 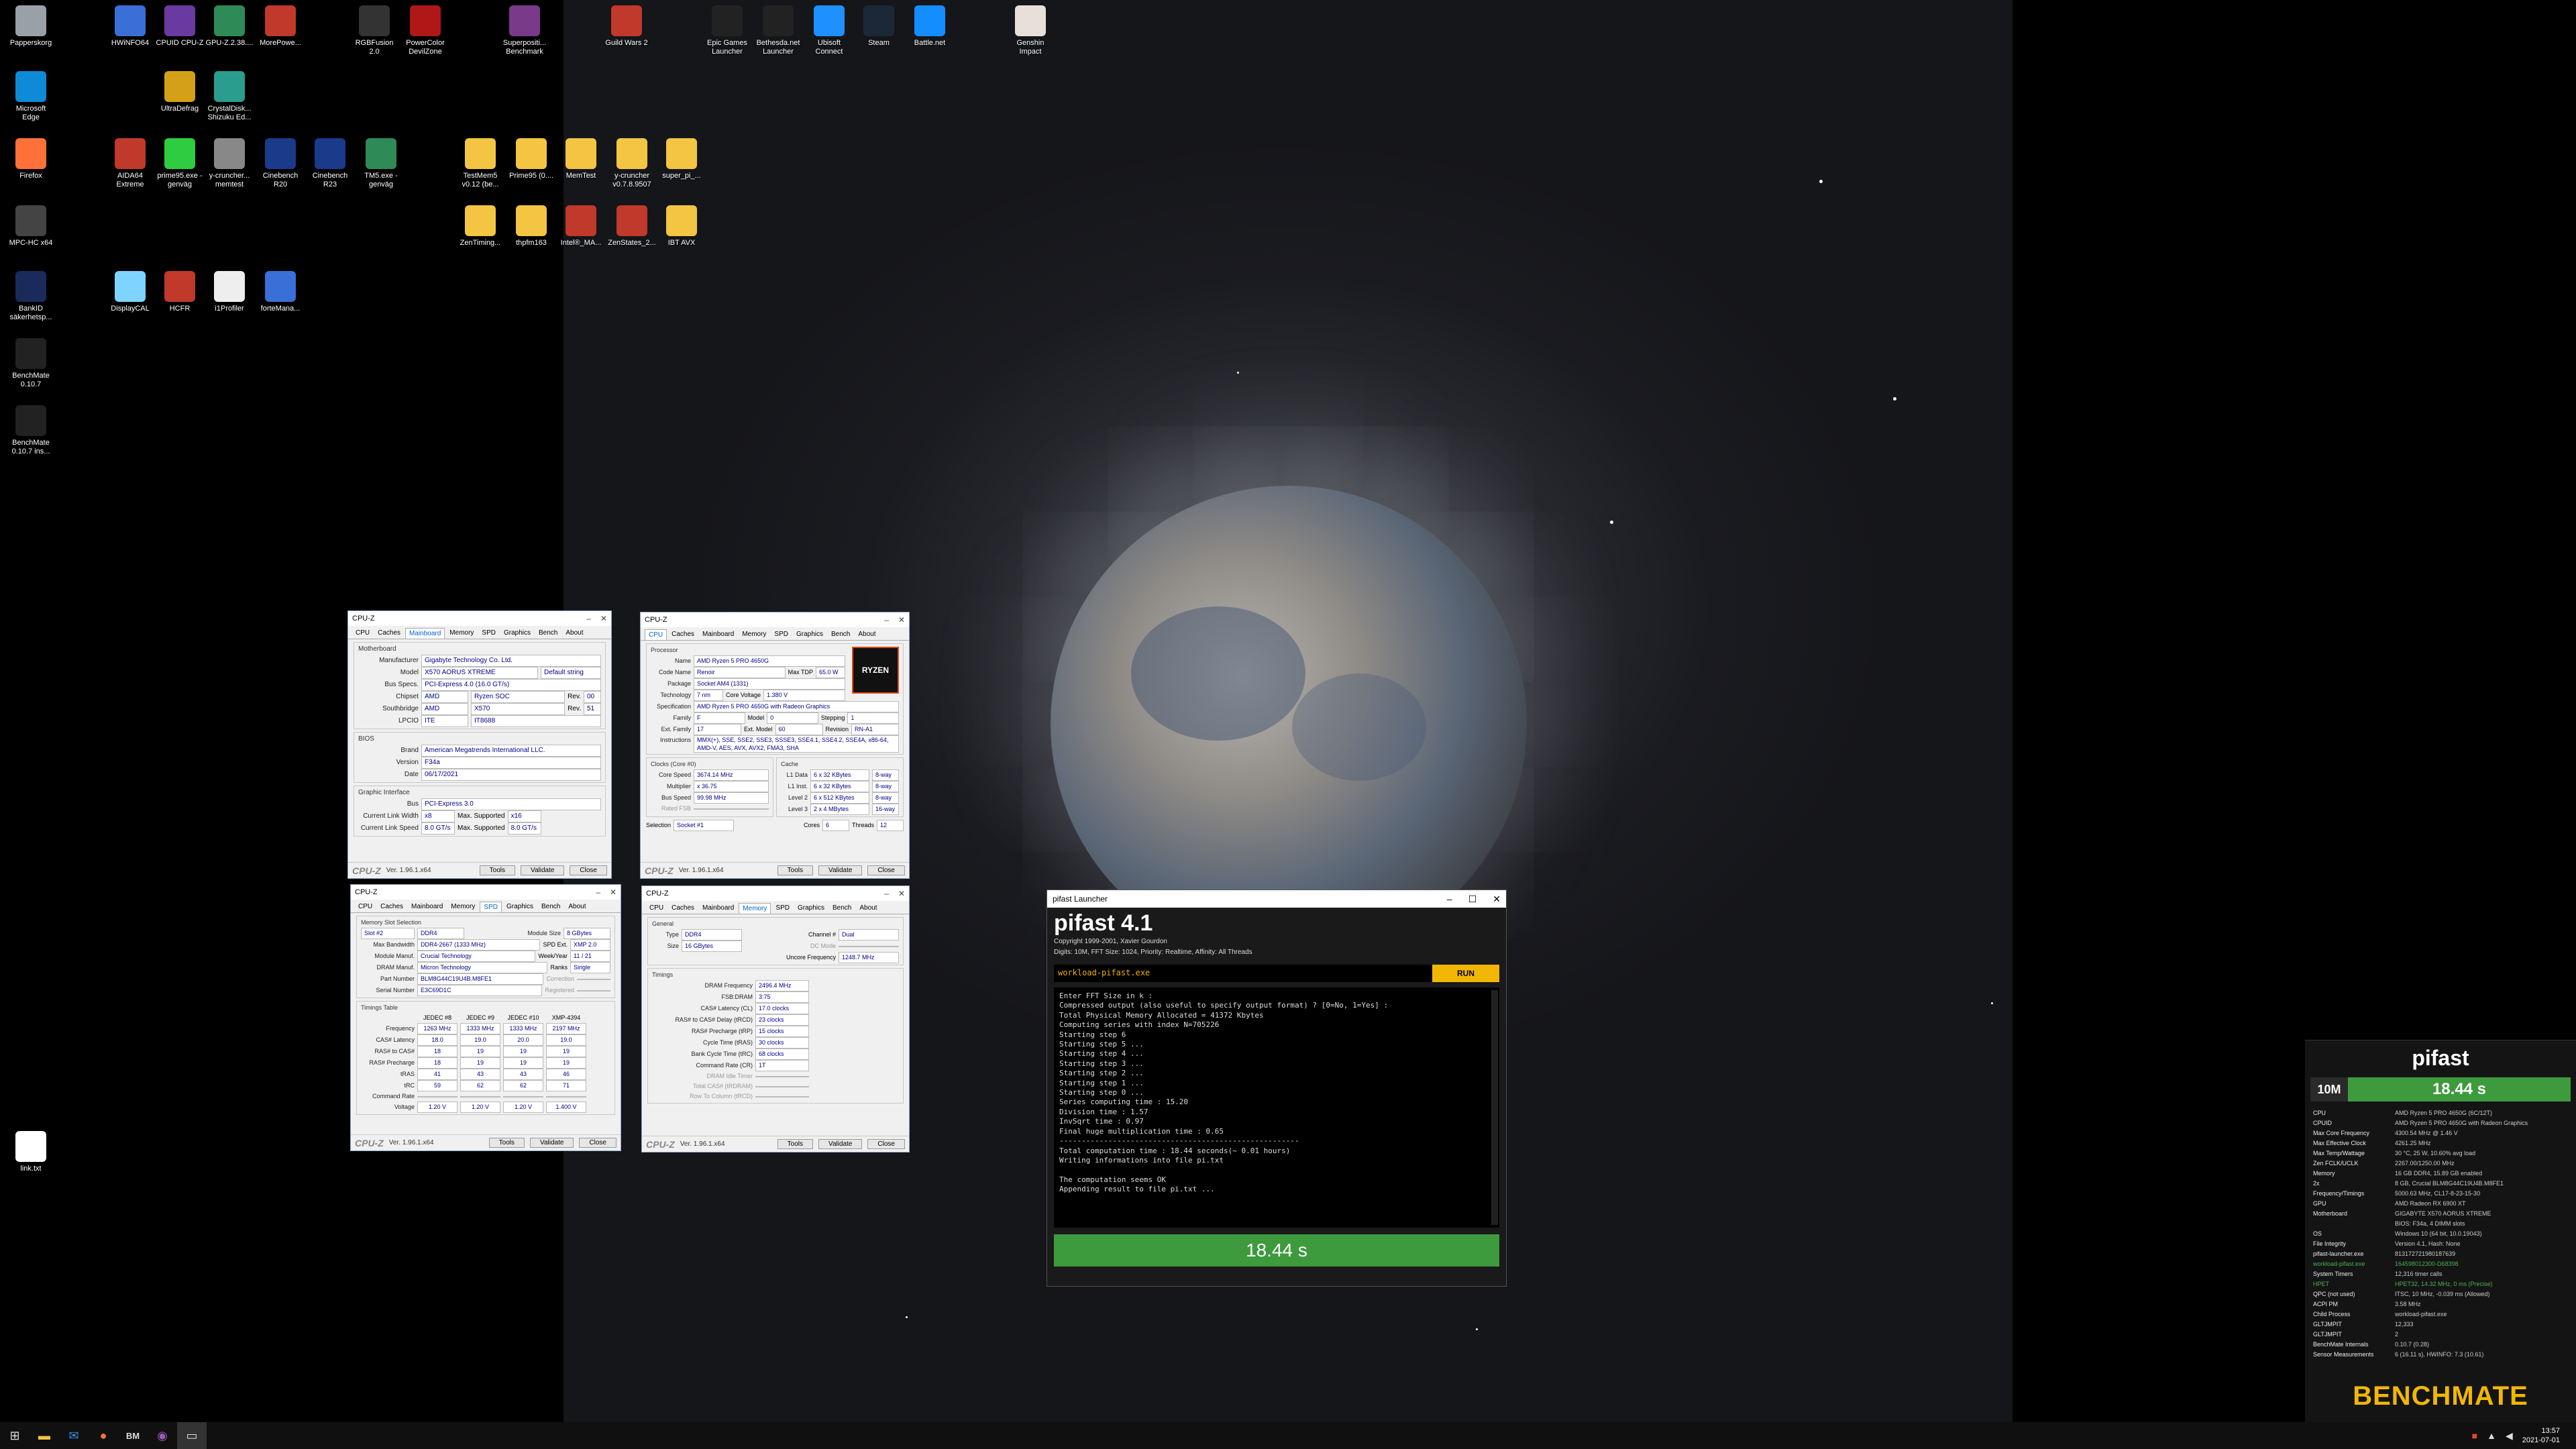 I want to click on maximize-icon: ☐, so click(x=1472, y=899).